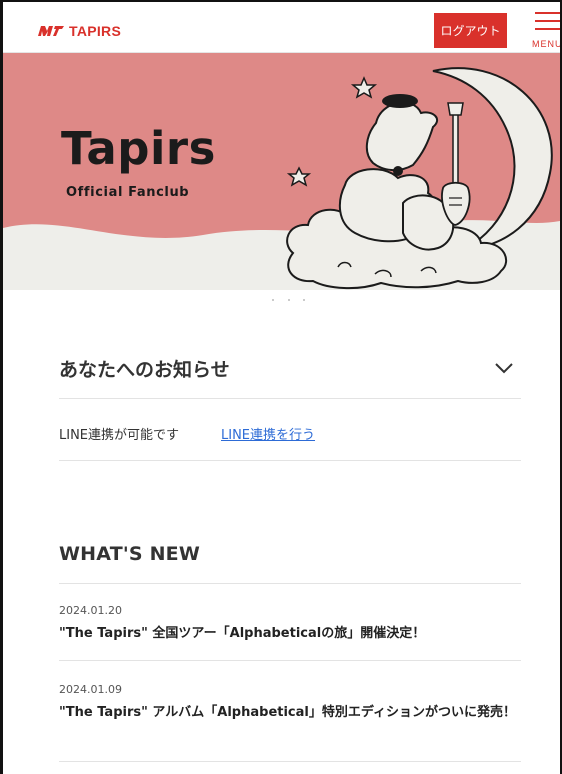  I want to click on news-date: 2024.01.09, so click(90, 689).